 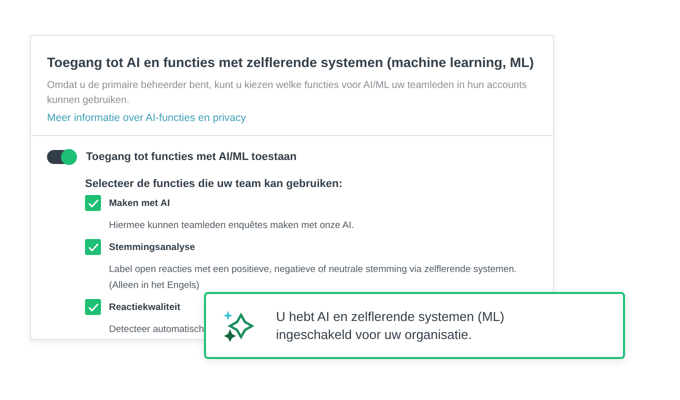 What do you see at coordinates (231, 226) in the screenshot?
I see `feature-description: Hiermee kunnen teamleden enquêtes maken met onze AI.` at bounding box center [231, 226].